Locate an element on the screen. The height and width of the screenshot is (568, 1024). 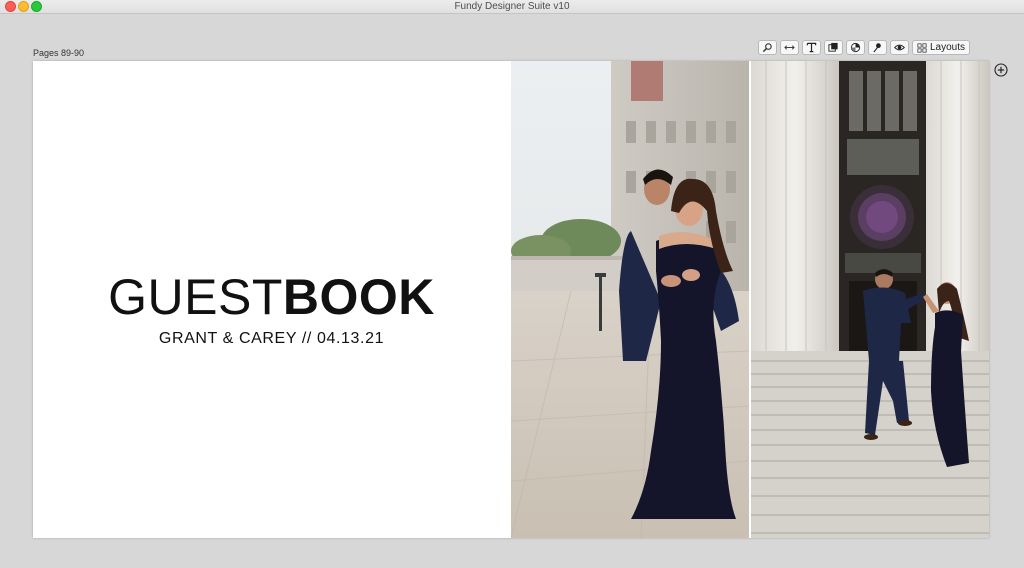
width-arrows-icon is located at coordinates (789, 47).